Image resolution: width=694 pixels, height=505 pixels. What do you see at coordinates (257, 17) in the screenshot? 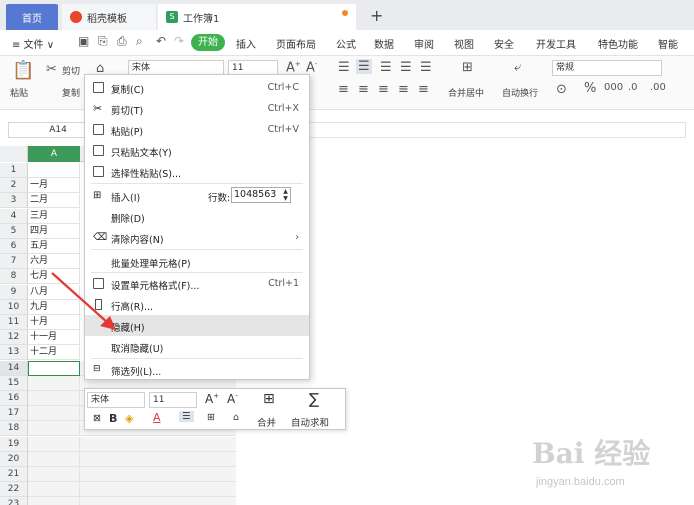
I see `tab-workbook: S 工作簿1` at bounding box center [257, 17].